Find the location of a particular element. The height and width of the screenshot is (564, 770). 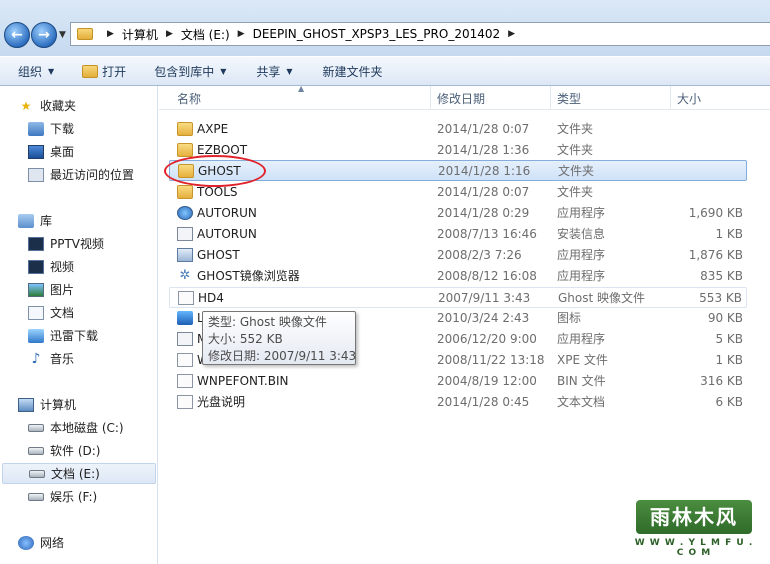

new-folder-label: 新建文件夹 is located at coordinates (352, 71).